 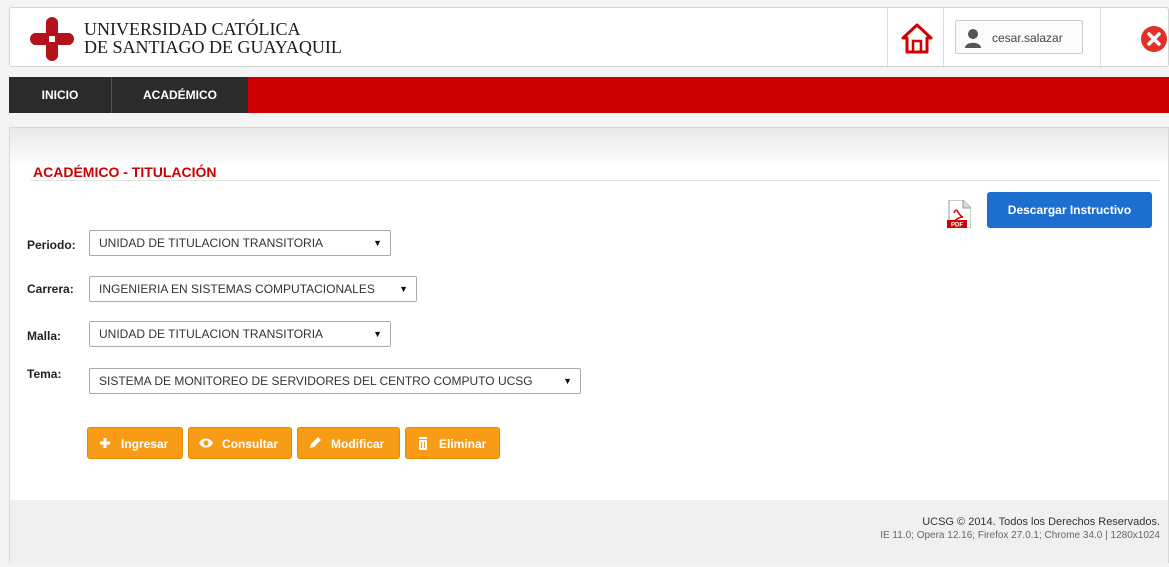 I want to click on malla-label: Malla:, so click(x=44, y=336).